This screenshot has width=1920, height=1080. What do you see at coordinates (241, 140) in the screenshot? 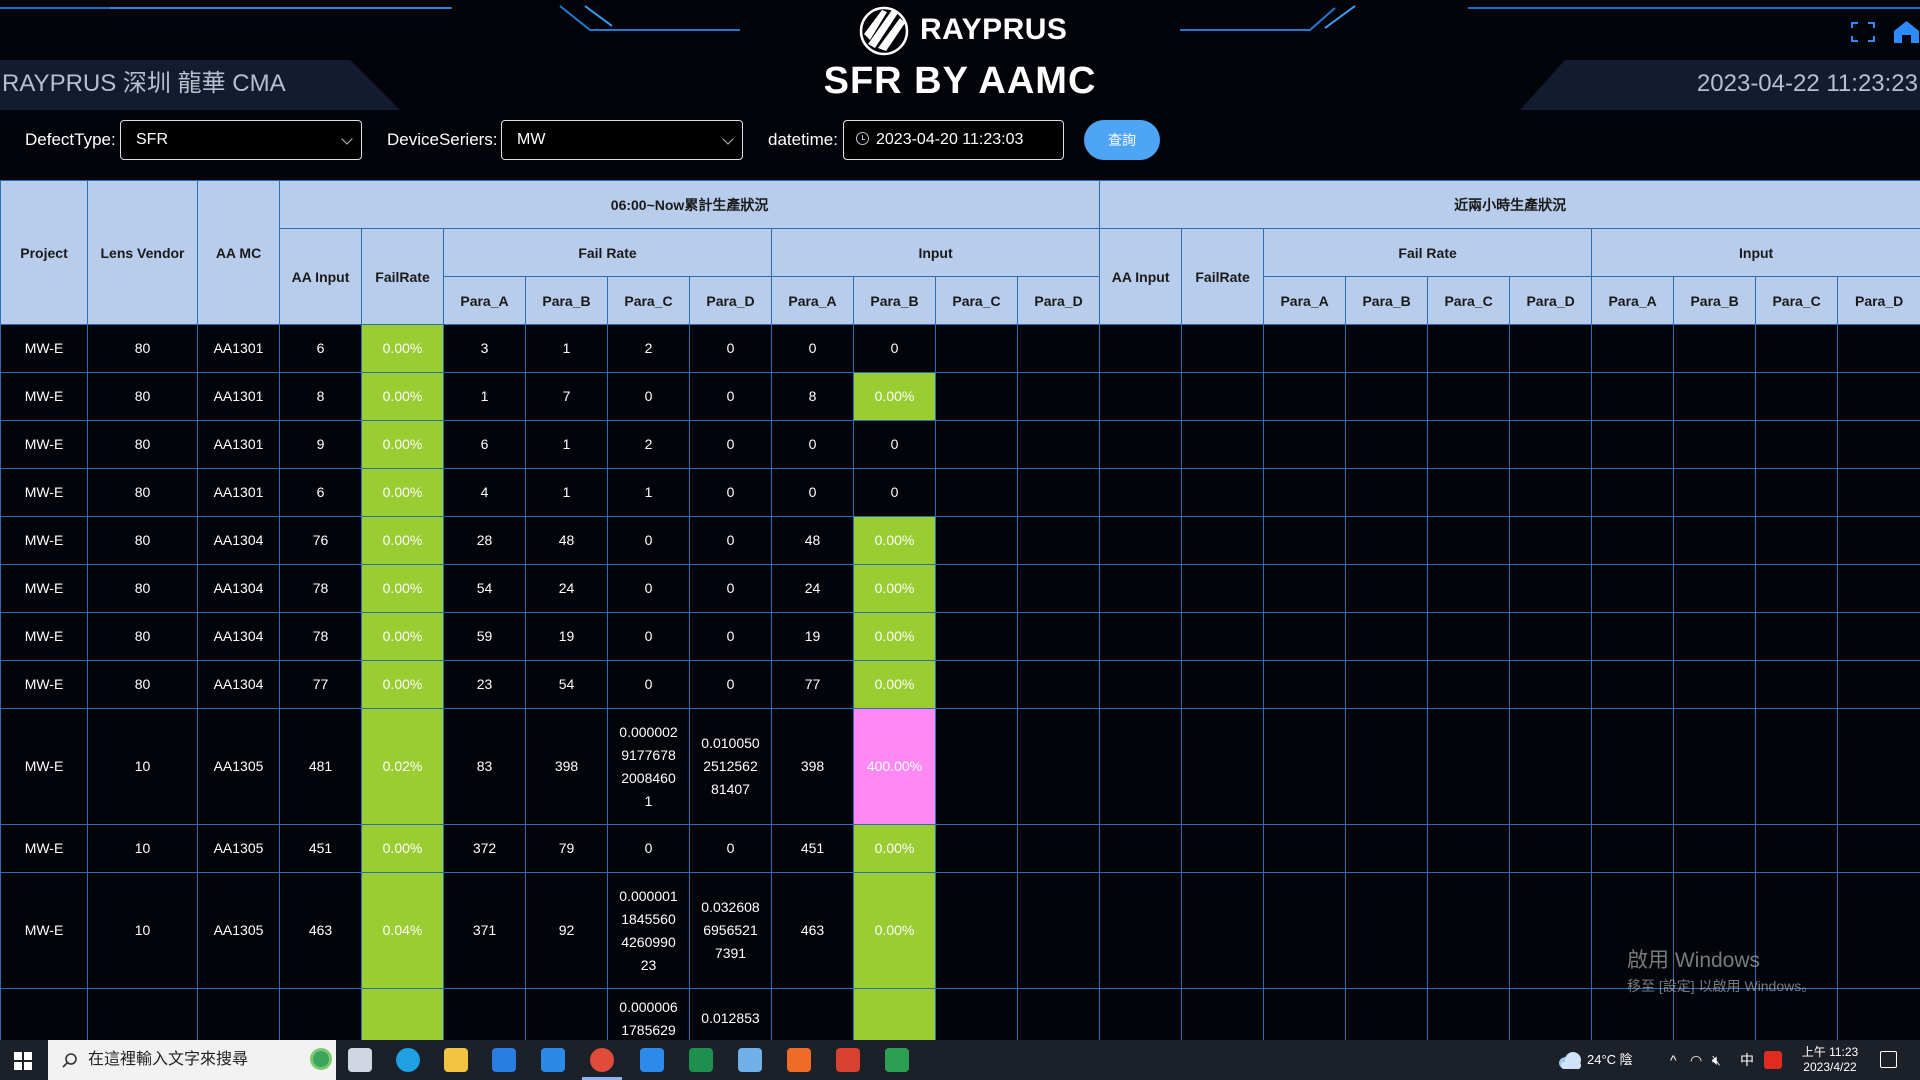
I see `defect-type-select: SFR` at bounding box center [241, 140].